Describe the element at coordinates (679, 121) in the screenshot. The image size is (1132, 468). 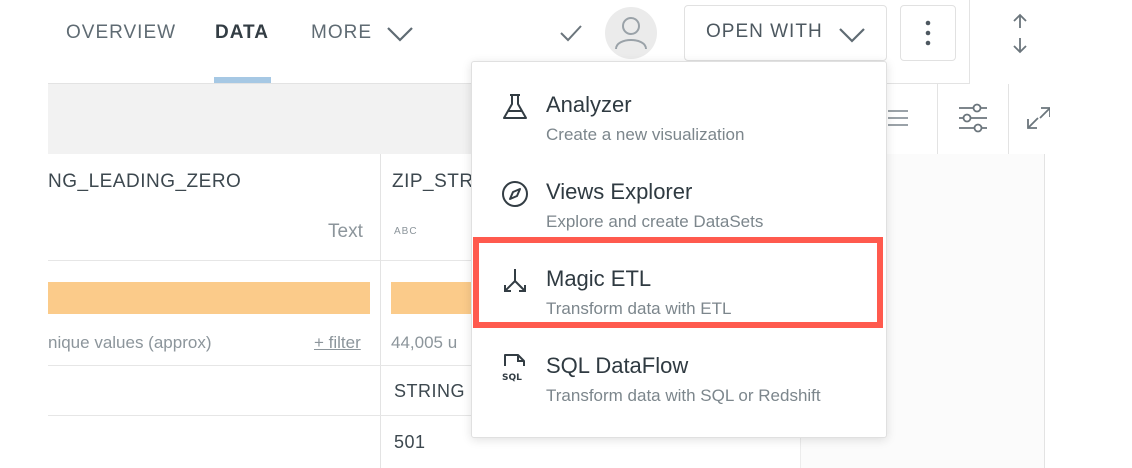
I see `menu-item-analyzer: Analyzer Create a new visualization` at that location.